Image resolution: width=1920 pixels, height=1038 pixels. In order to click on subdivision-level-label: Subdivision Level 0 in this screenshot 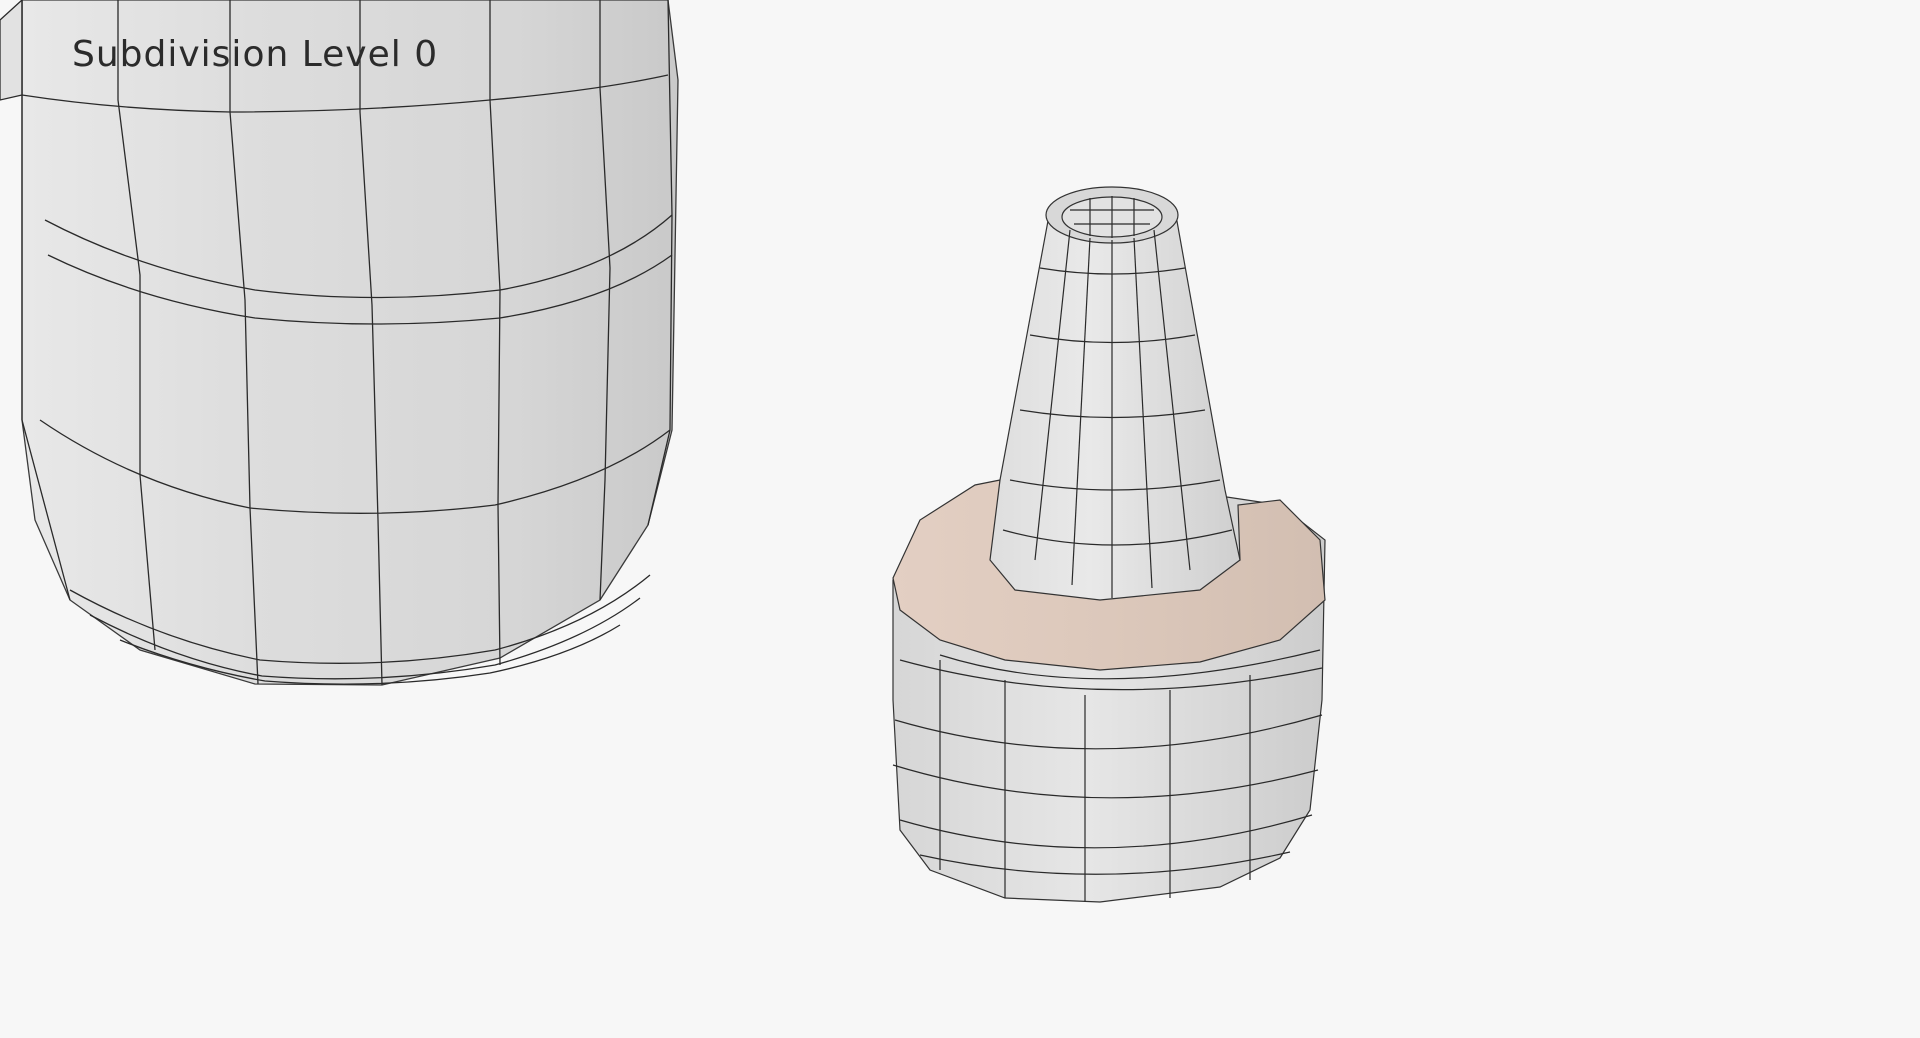, I will do `click(255, 54)`.